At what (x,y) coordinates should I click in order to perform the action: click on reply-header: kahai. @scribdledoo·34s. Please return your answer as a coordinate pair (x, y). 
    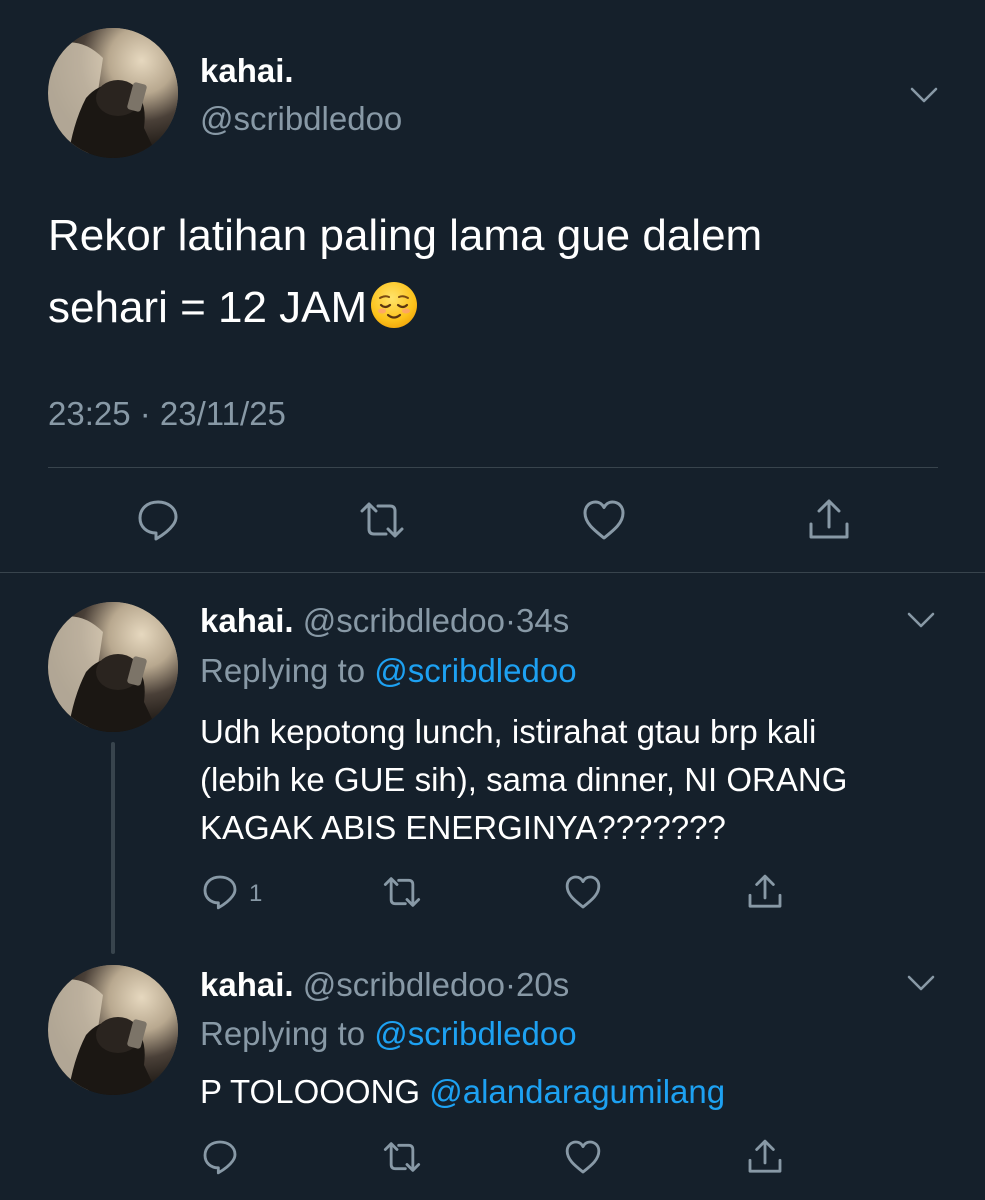
    Looking at the image, I should click on (384, 621).